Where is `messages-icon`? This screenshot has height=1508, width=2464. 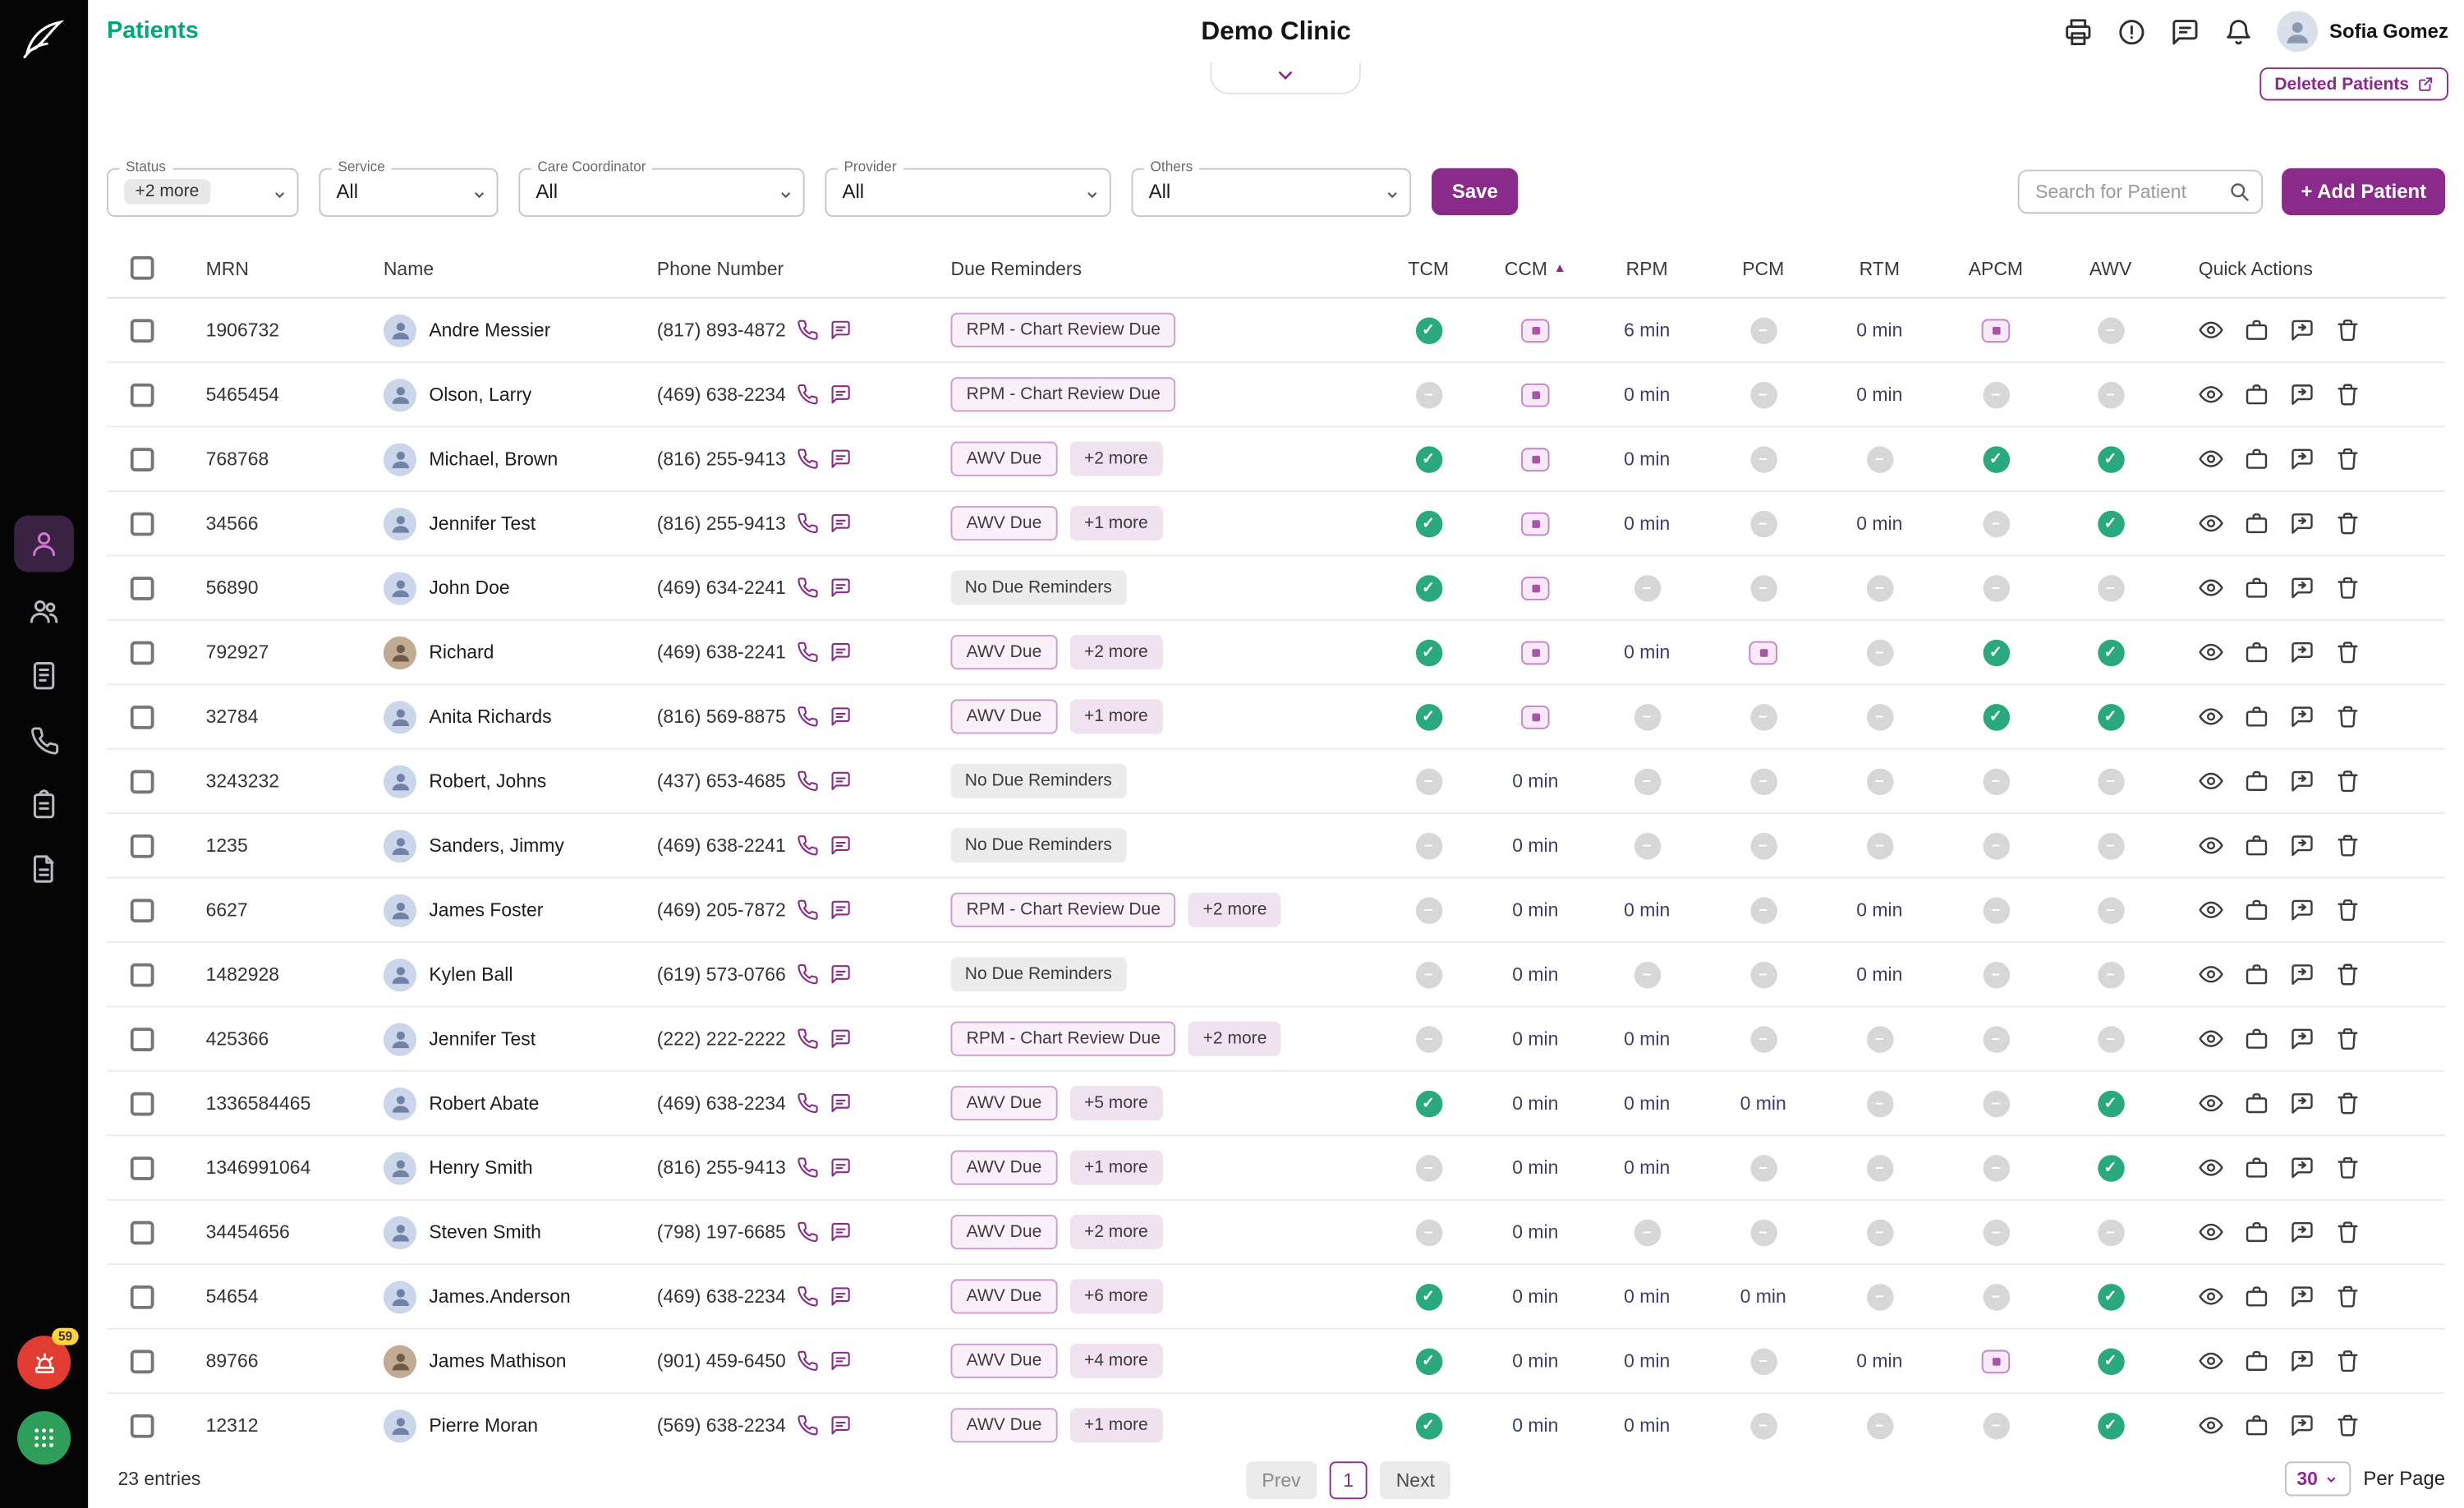
messages-icon is located at coordinates (2185, 31).